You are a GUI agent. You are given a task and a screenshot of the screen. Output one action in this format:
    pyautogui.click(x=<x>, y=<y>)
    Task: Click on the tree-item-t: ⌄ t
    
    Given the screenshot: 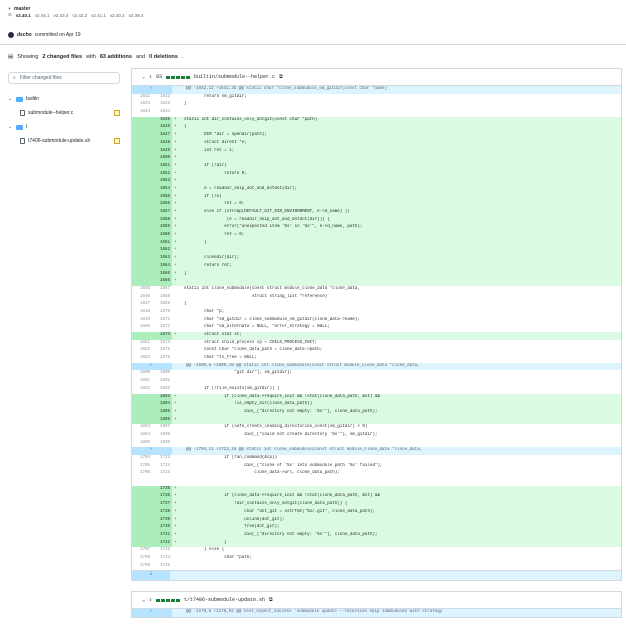 What is the action you would take?
    pyautogui.click(x=64, y=127)
    